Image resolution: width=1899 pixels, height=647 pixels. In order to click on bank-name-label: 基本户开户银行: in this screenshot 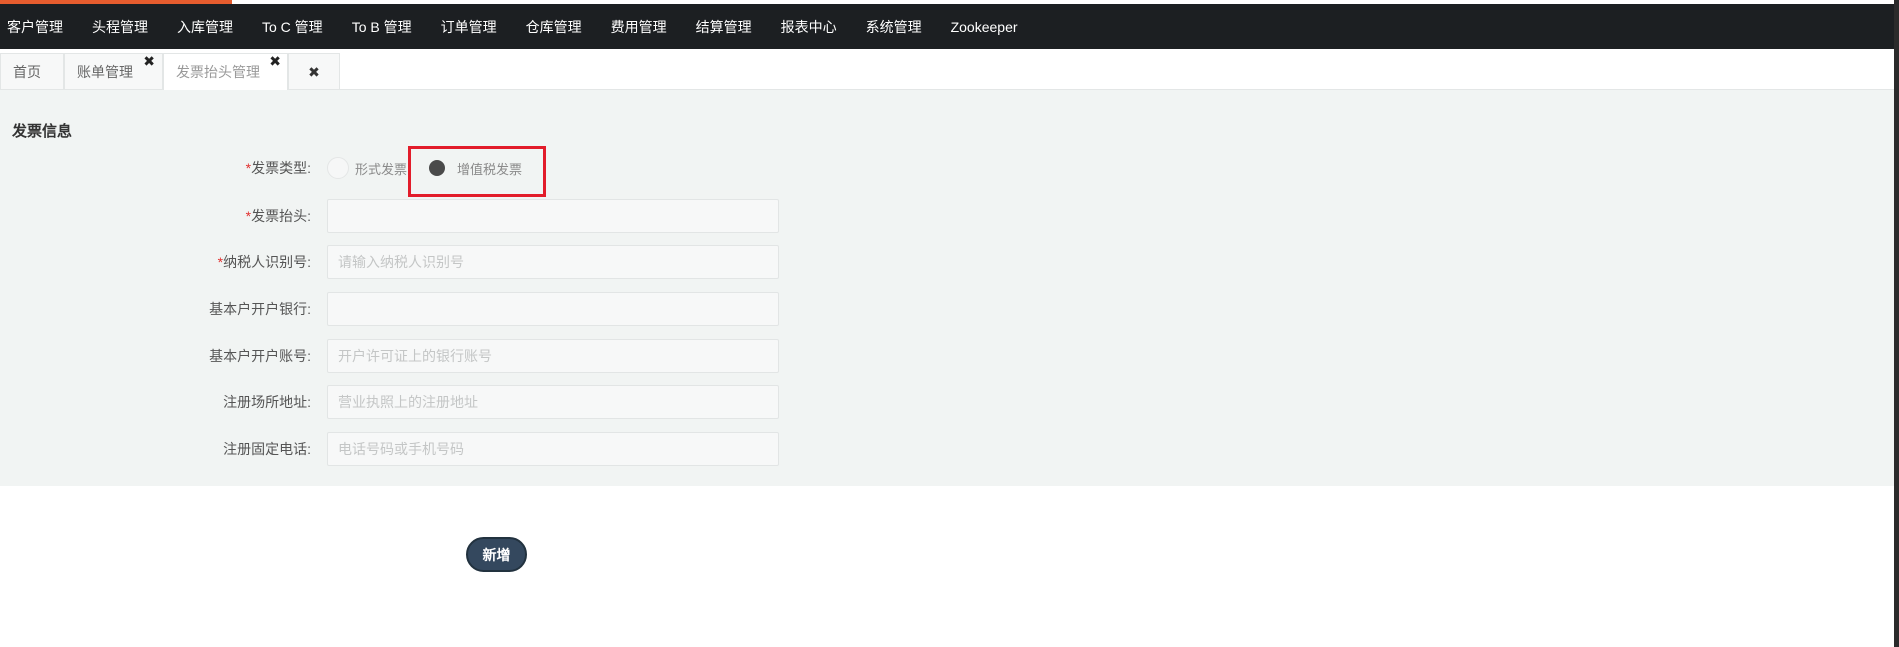, I will do `click(260, 309)`.